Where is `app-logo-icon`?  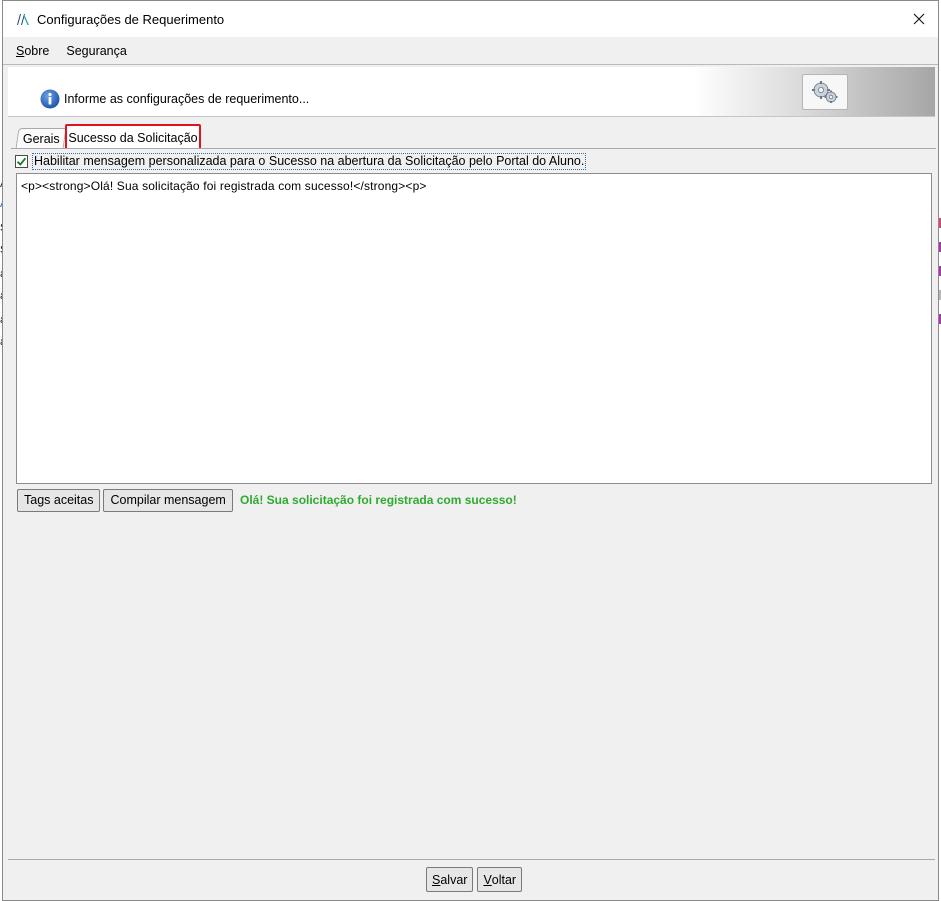 app-logo-icon is located at coordinates (23, 19).